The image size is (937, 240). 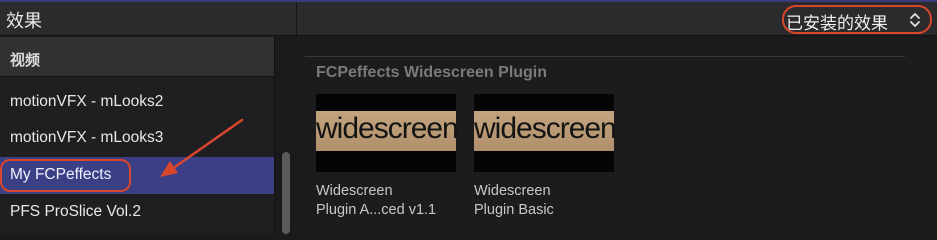 What do you see at coordinates (286, 193) in the screenshot?
I see `sidebar-scrollbar-thumb` at bounding box center [286, 193].